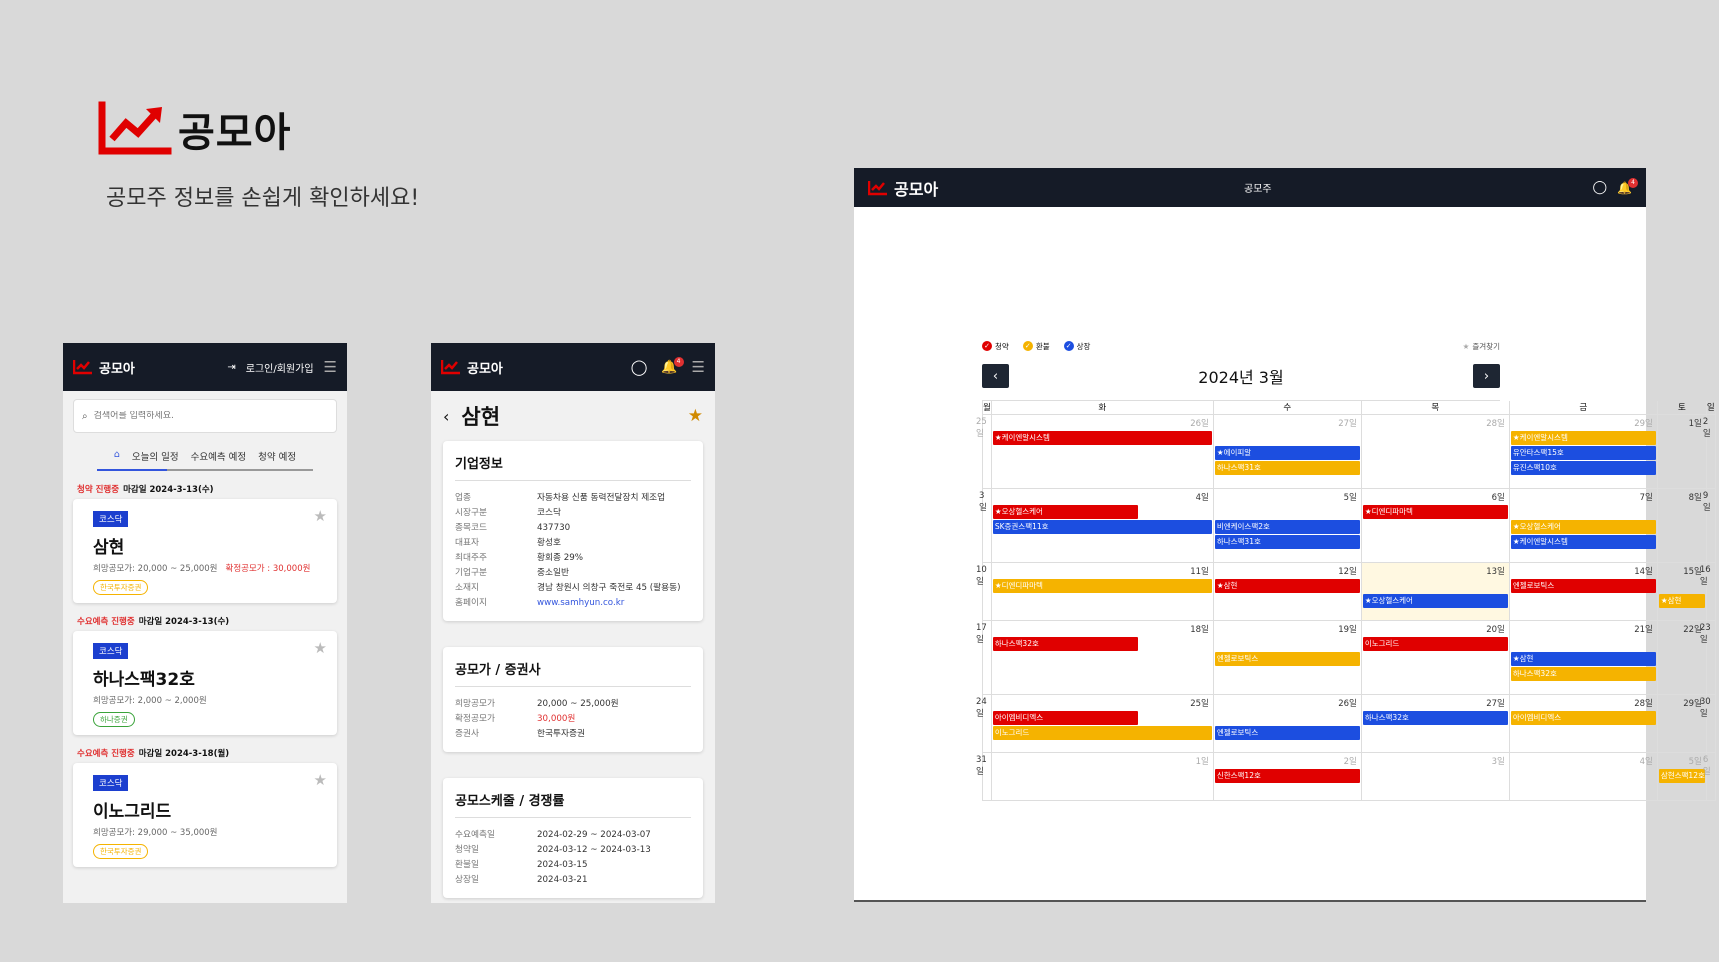 The height and width of the screenshot is (962, 1719). What do you see at coordinates (1102, 452) in the screenshot?
I see `calendar-day: 26일 ★케이엔알시스템` at bounding box center [1102, 452].